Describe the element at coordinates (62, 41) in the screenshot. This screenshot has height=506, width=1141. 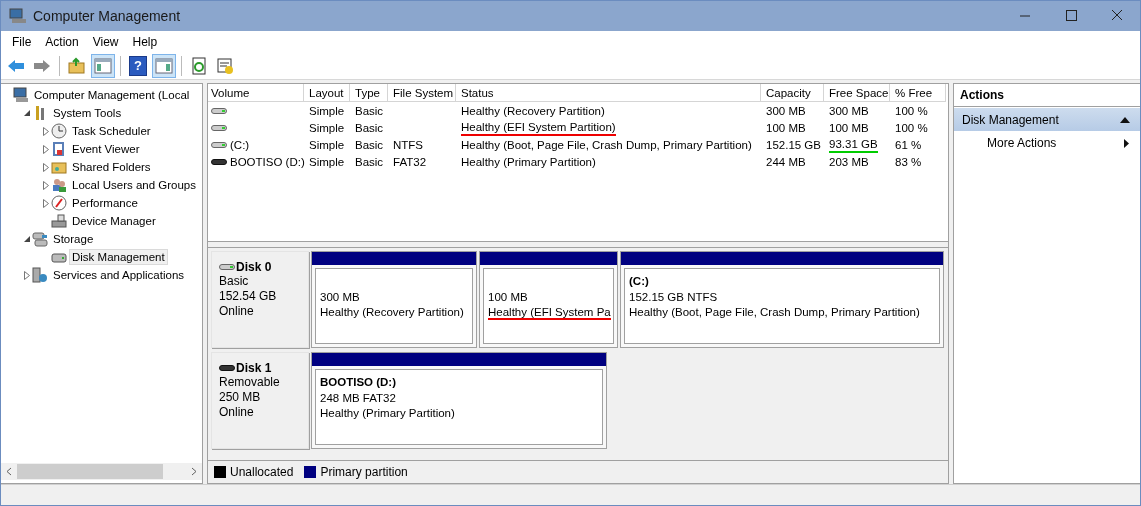
I see `menu-item: Action` at that location.